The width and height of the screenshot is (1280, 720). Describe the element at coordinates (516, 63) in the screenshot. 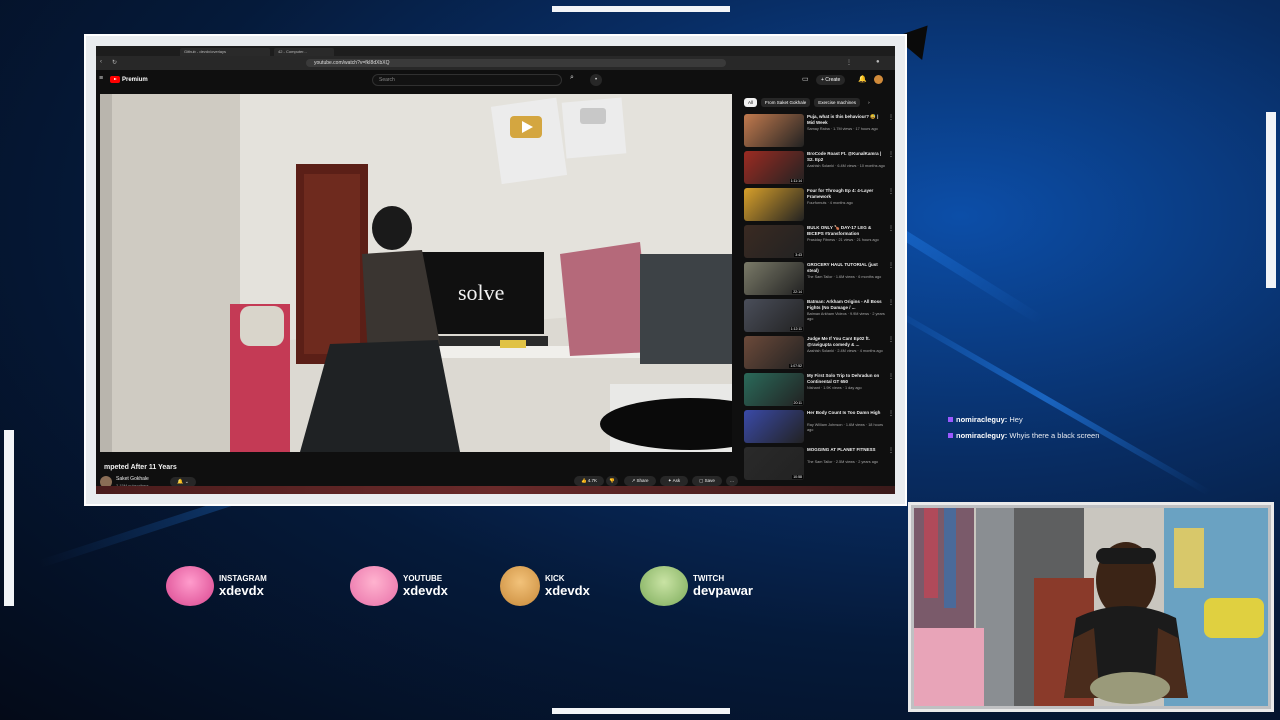

I see `url-field: youtube.com/watch?v=fkI8dXbXQ` at that location.